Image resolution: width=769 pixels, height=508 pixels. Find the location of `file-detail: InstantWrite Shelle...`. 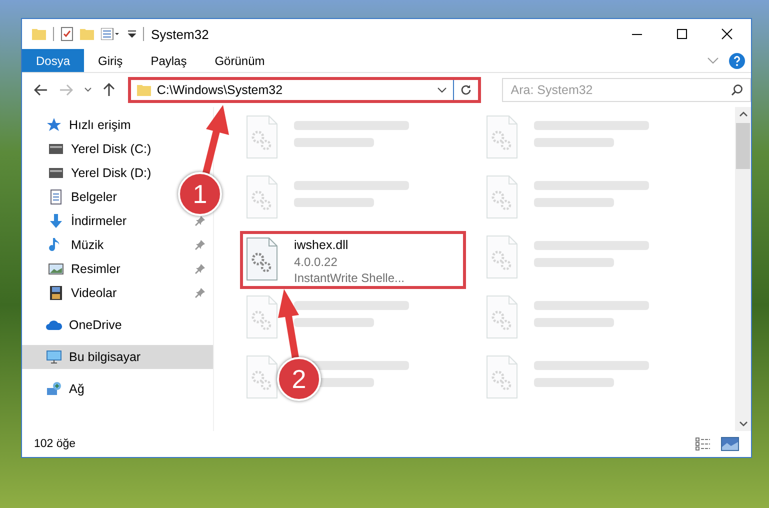

file-detail: InstantWrite Shelle... is located at coordinates (349, 278).